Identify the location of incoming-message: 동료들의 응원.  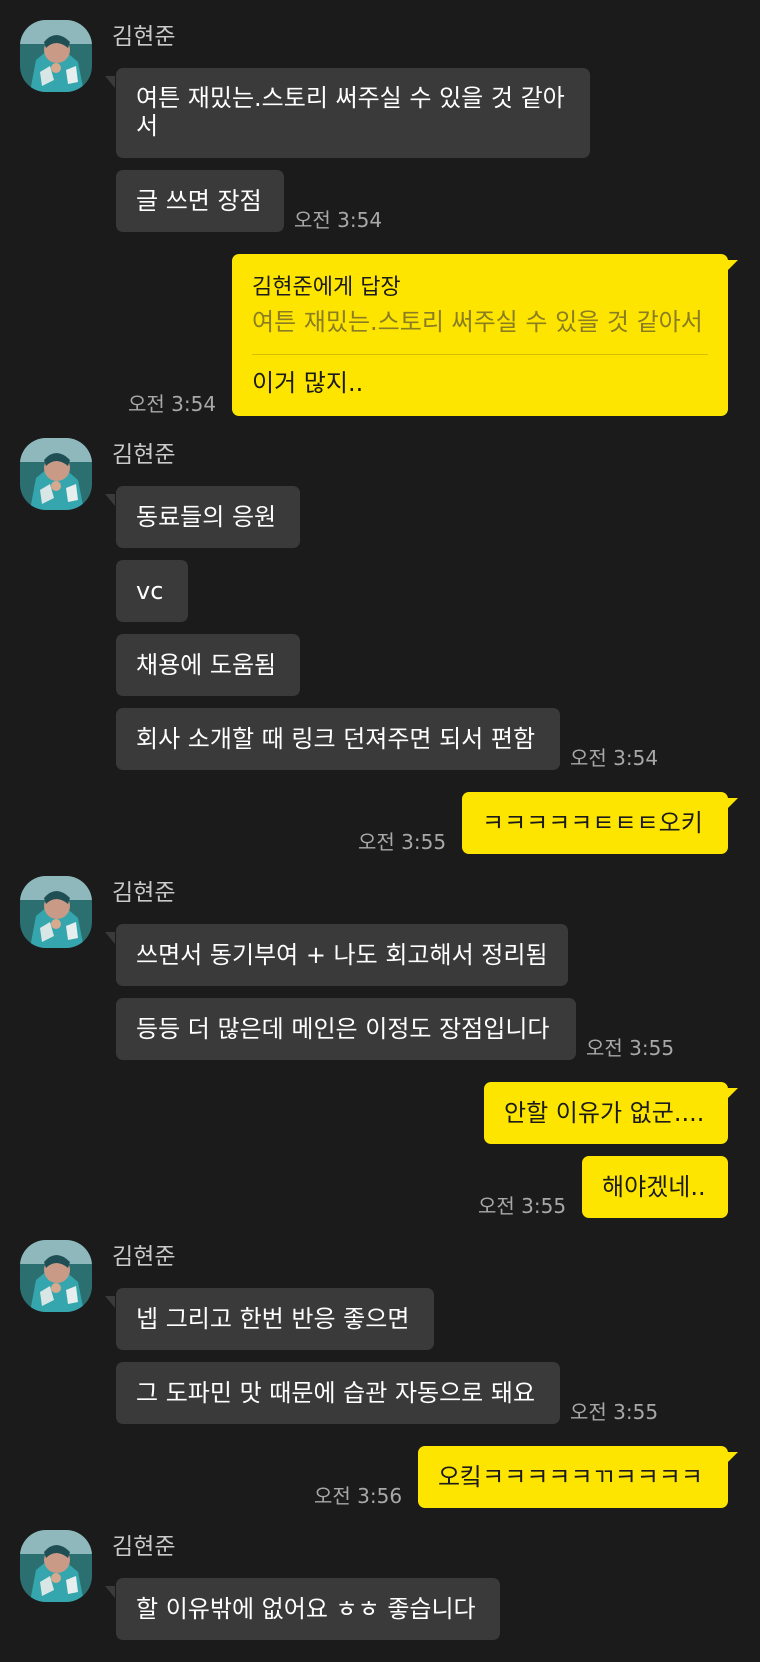
(208, 517).